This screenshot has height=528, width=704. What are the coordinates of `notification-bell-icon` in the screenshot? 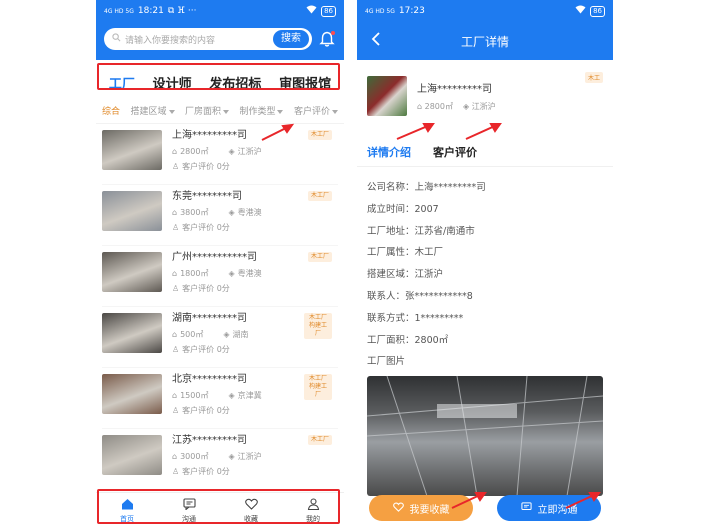 It's located at (327, 39).